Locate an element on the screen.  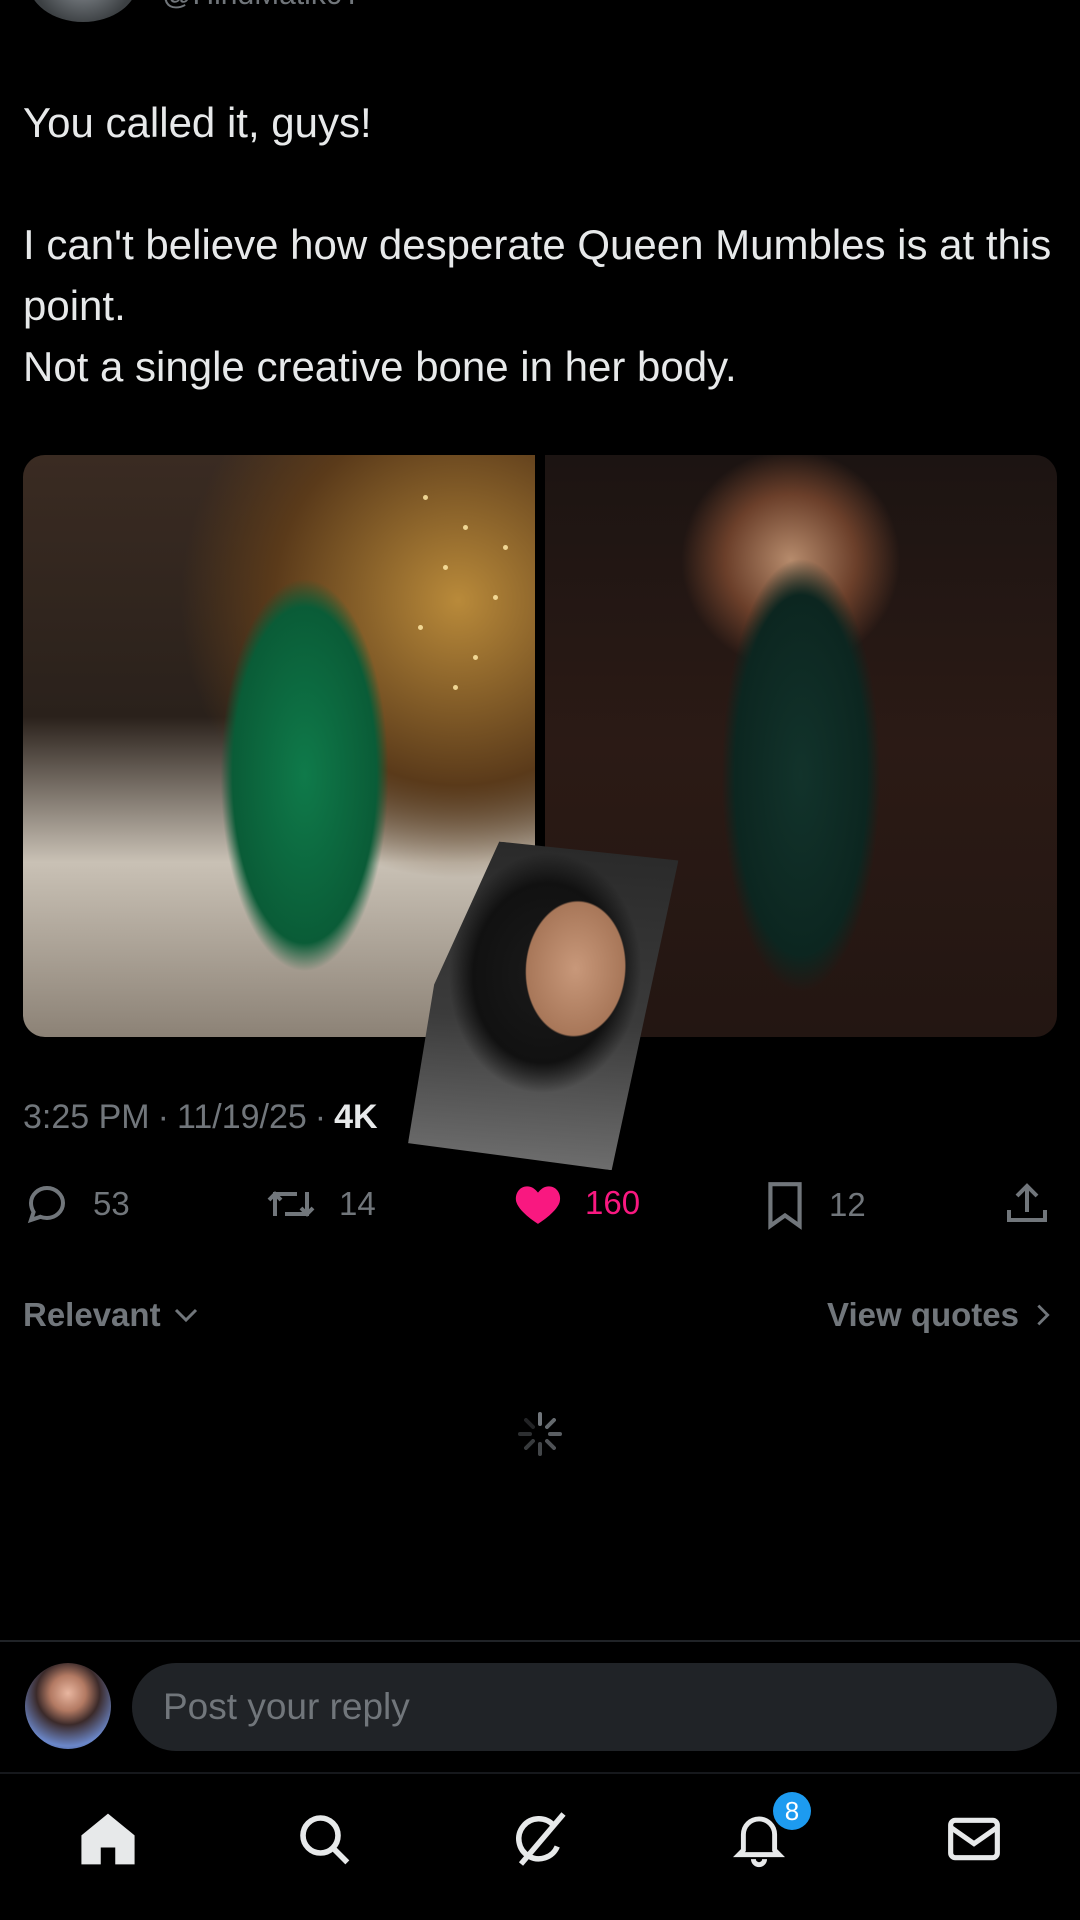
nav-home is located at coordinates (108, 1839).